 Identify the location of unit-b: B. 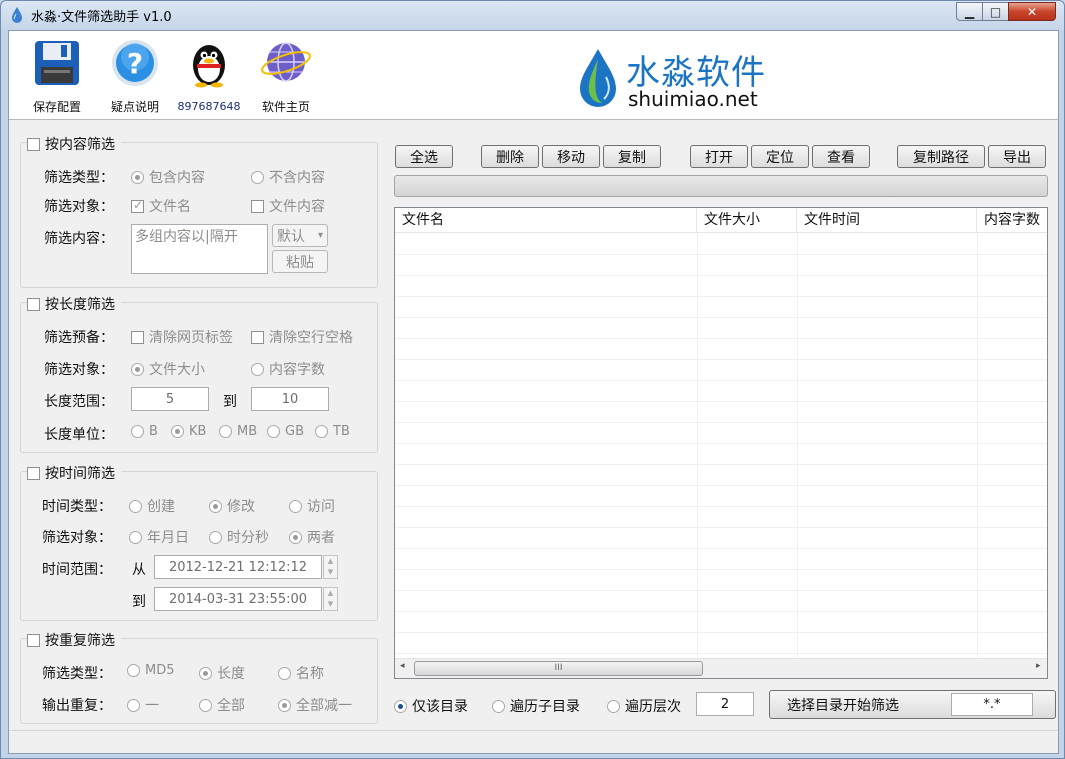
(144, 431).